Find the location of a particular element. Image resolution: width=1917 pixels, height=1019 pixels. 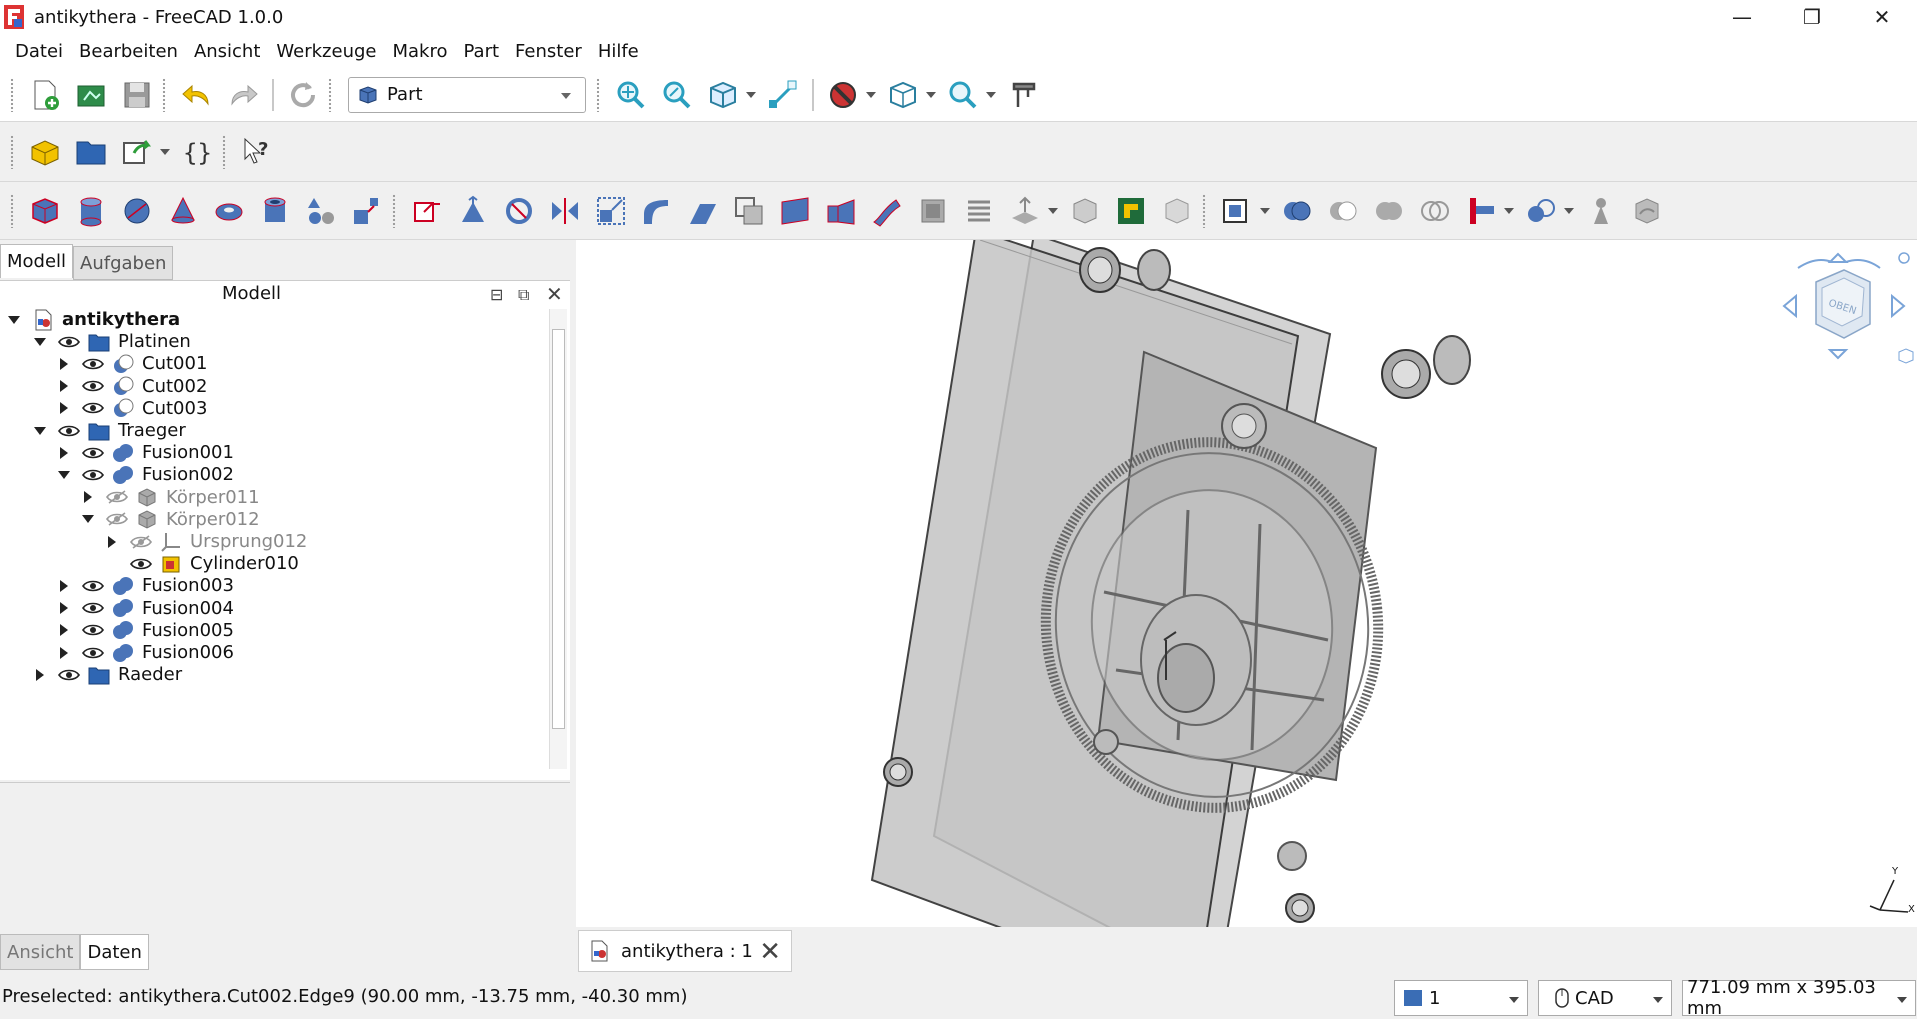

section-button is located at coordinates (933, 211).